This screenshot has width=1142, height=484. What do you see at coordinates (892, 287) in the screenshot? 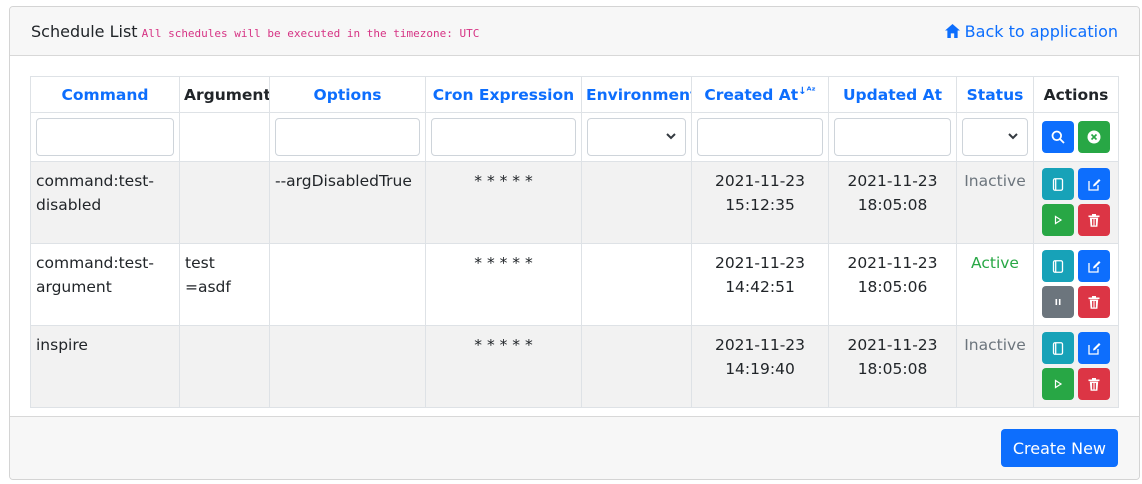
I see `updated-time: 18:05:06` at bounding box center [892, 287].